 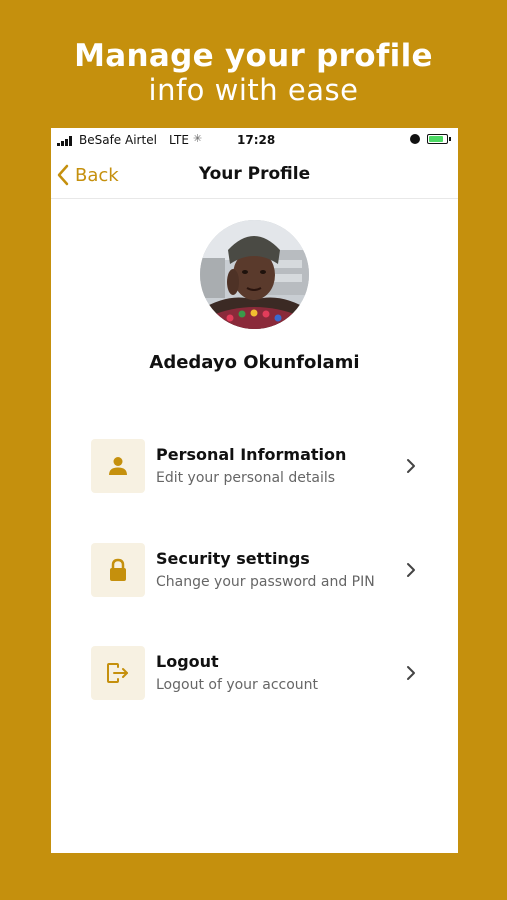 I want to click on menu-item-subtitle: Change your password and PIN, so click(x=265, y=582).